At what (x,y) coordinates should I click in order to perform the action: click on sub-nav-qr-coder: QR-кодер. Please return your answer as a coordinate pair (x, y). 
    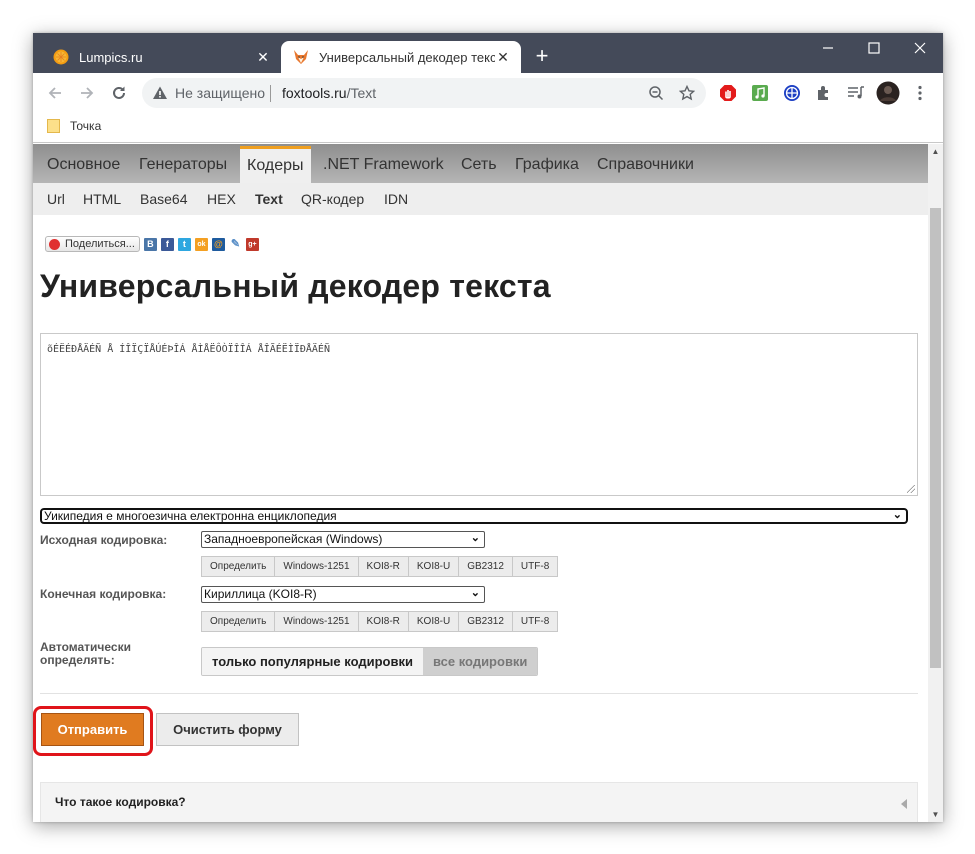
    Looking at the image, I should click on (332, 199).